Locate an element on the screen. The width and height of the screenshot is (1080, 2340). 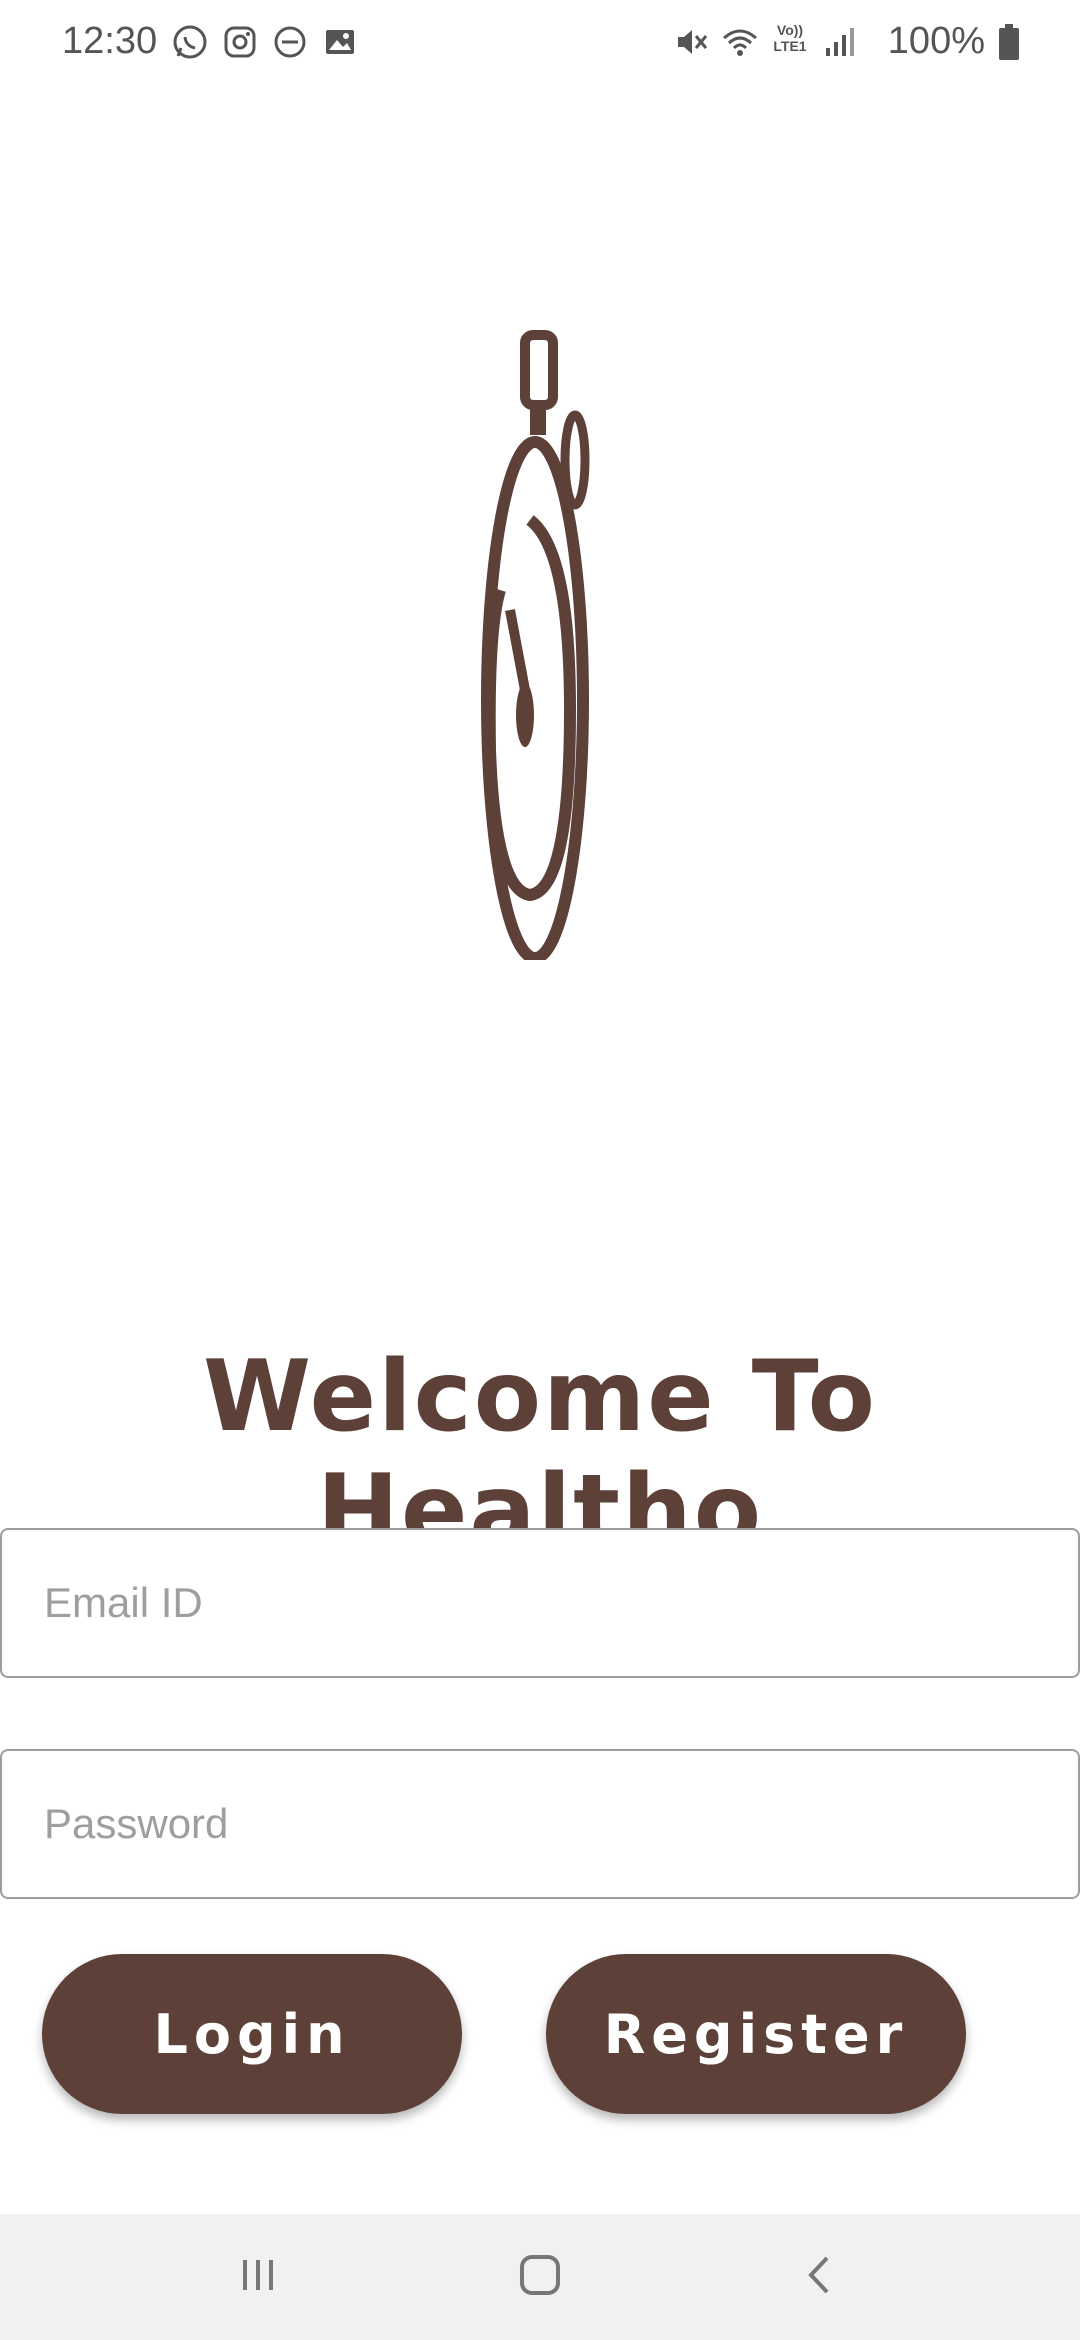
home-button is located at coordinates (540, 2277).